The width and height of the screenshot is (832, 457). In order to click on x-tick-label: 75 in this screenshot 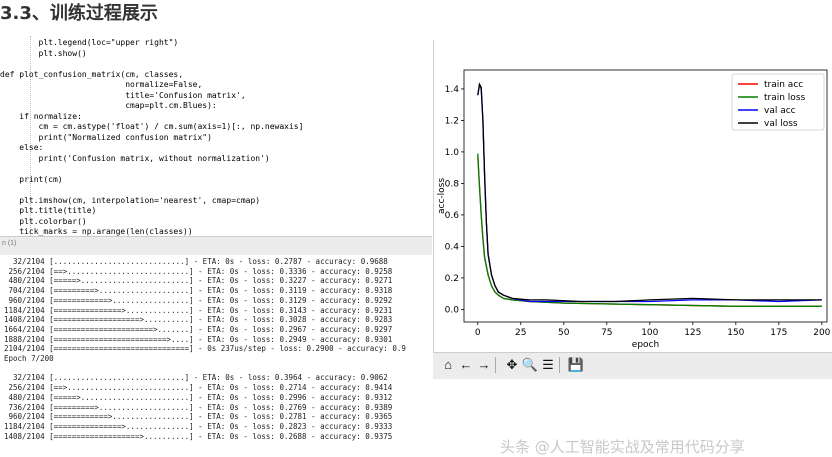, I will do `click(606, 333)`.